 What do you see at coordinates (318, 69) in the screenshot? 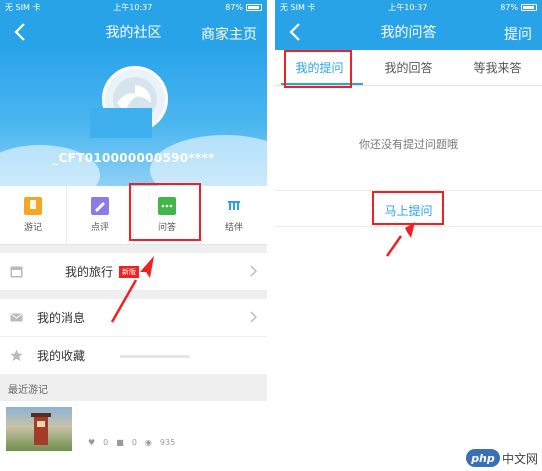
I see `highlight-box-tab` at bounding box center [318, 69].